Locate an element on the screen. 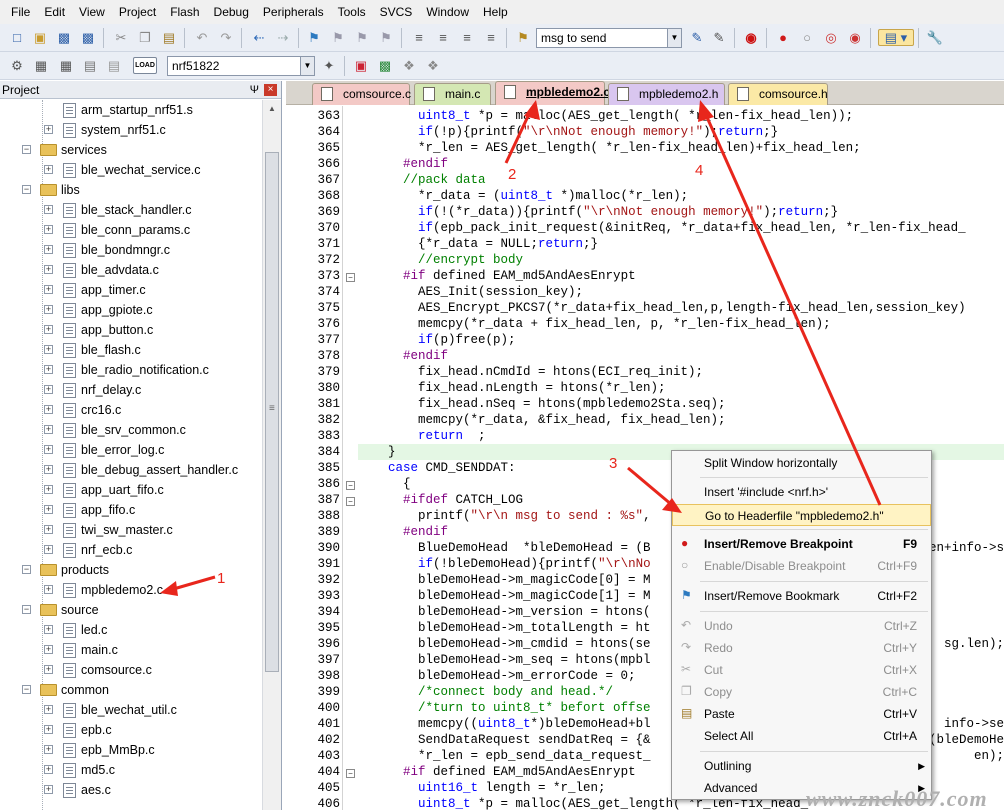  nav-forward-icon: ⇢ is located at coordinates (283, 37).